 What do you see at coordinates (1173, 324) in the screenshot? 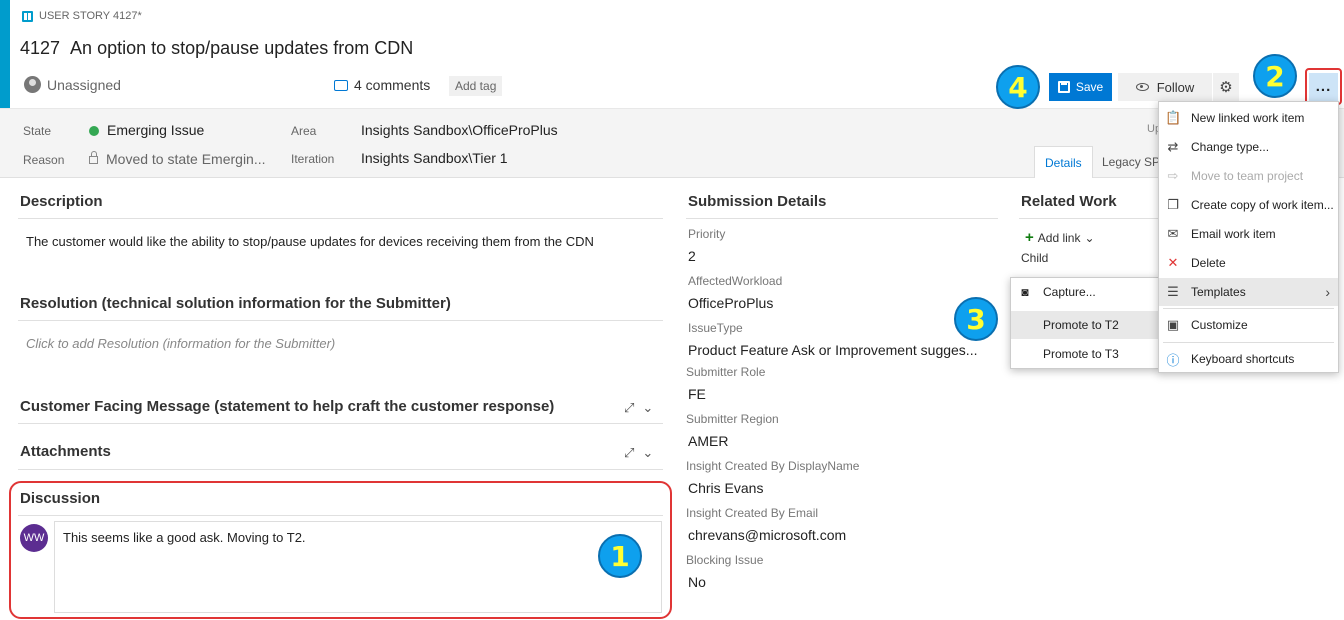
I see `customize-icon: ▣` at bounding box center [1173, 324].